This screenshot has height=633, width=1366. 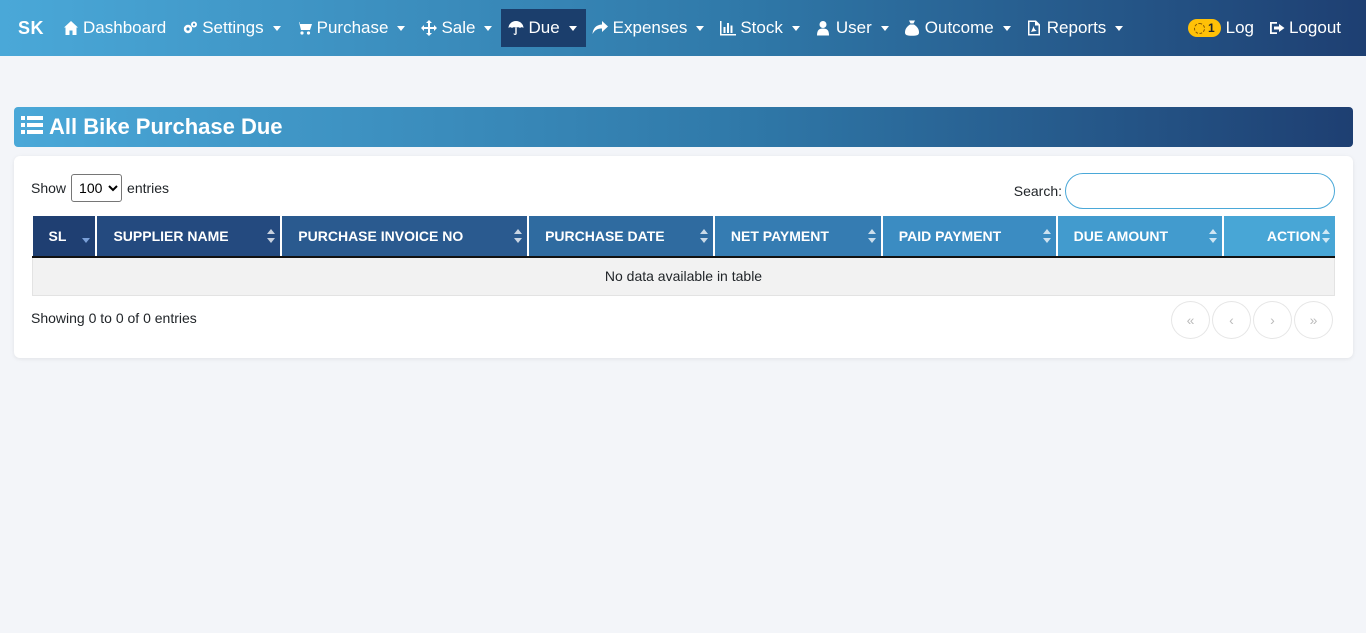 I want to click on brand-logo: SK, so click(x=31, y=28).